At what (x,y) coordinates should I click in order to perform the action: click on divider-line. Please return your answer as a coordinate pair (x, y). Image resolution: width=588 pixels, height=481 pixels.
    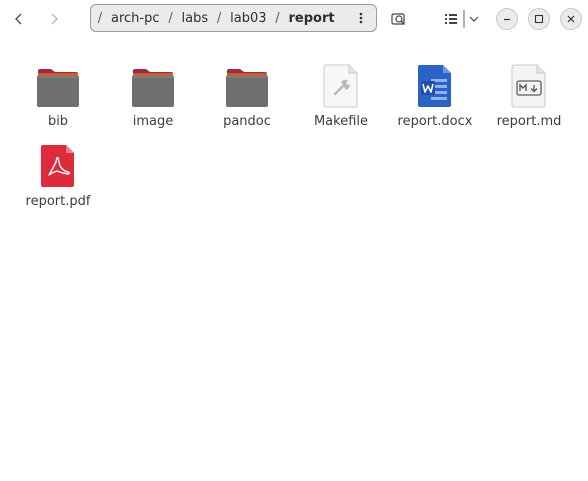
    Looking at the image, I should click on (464, 19).